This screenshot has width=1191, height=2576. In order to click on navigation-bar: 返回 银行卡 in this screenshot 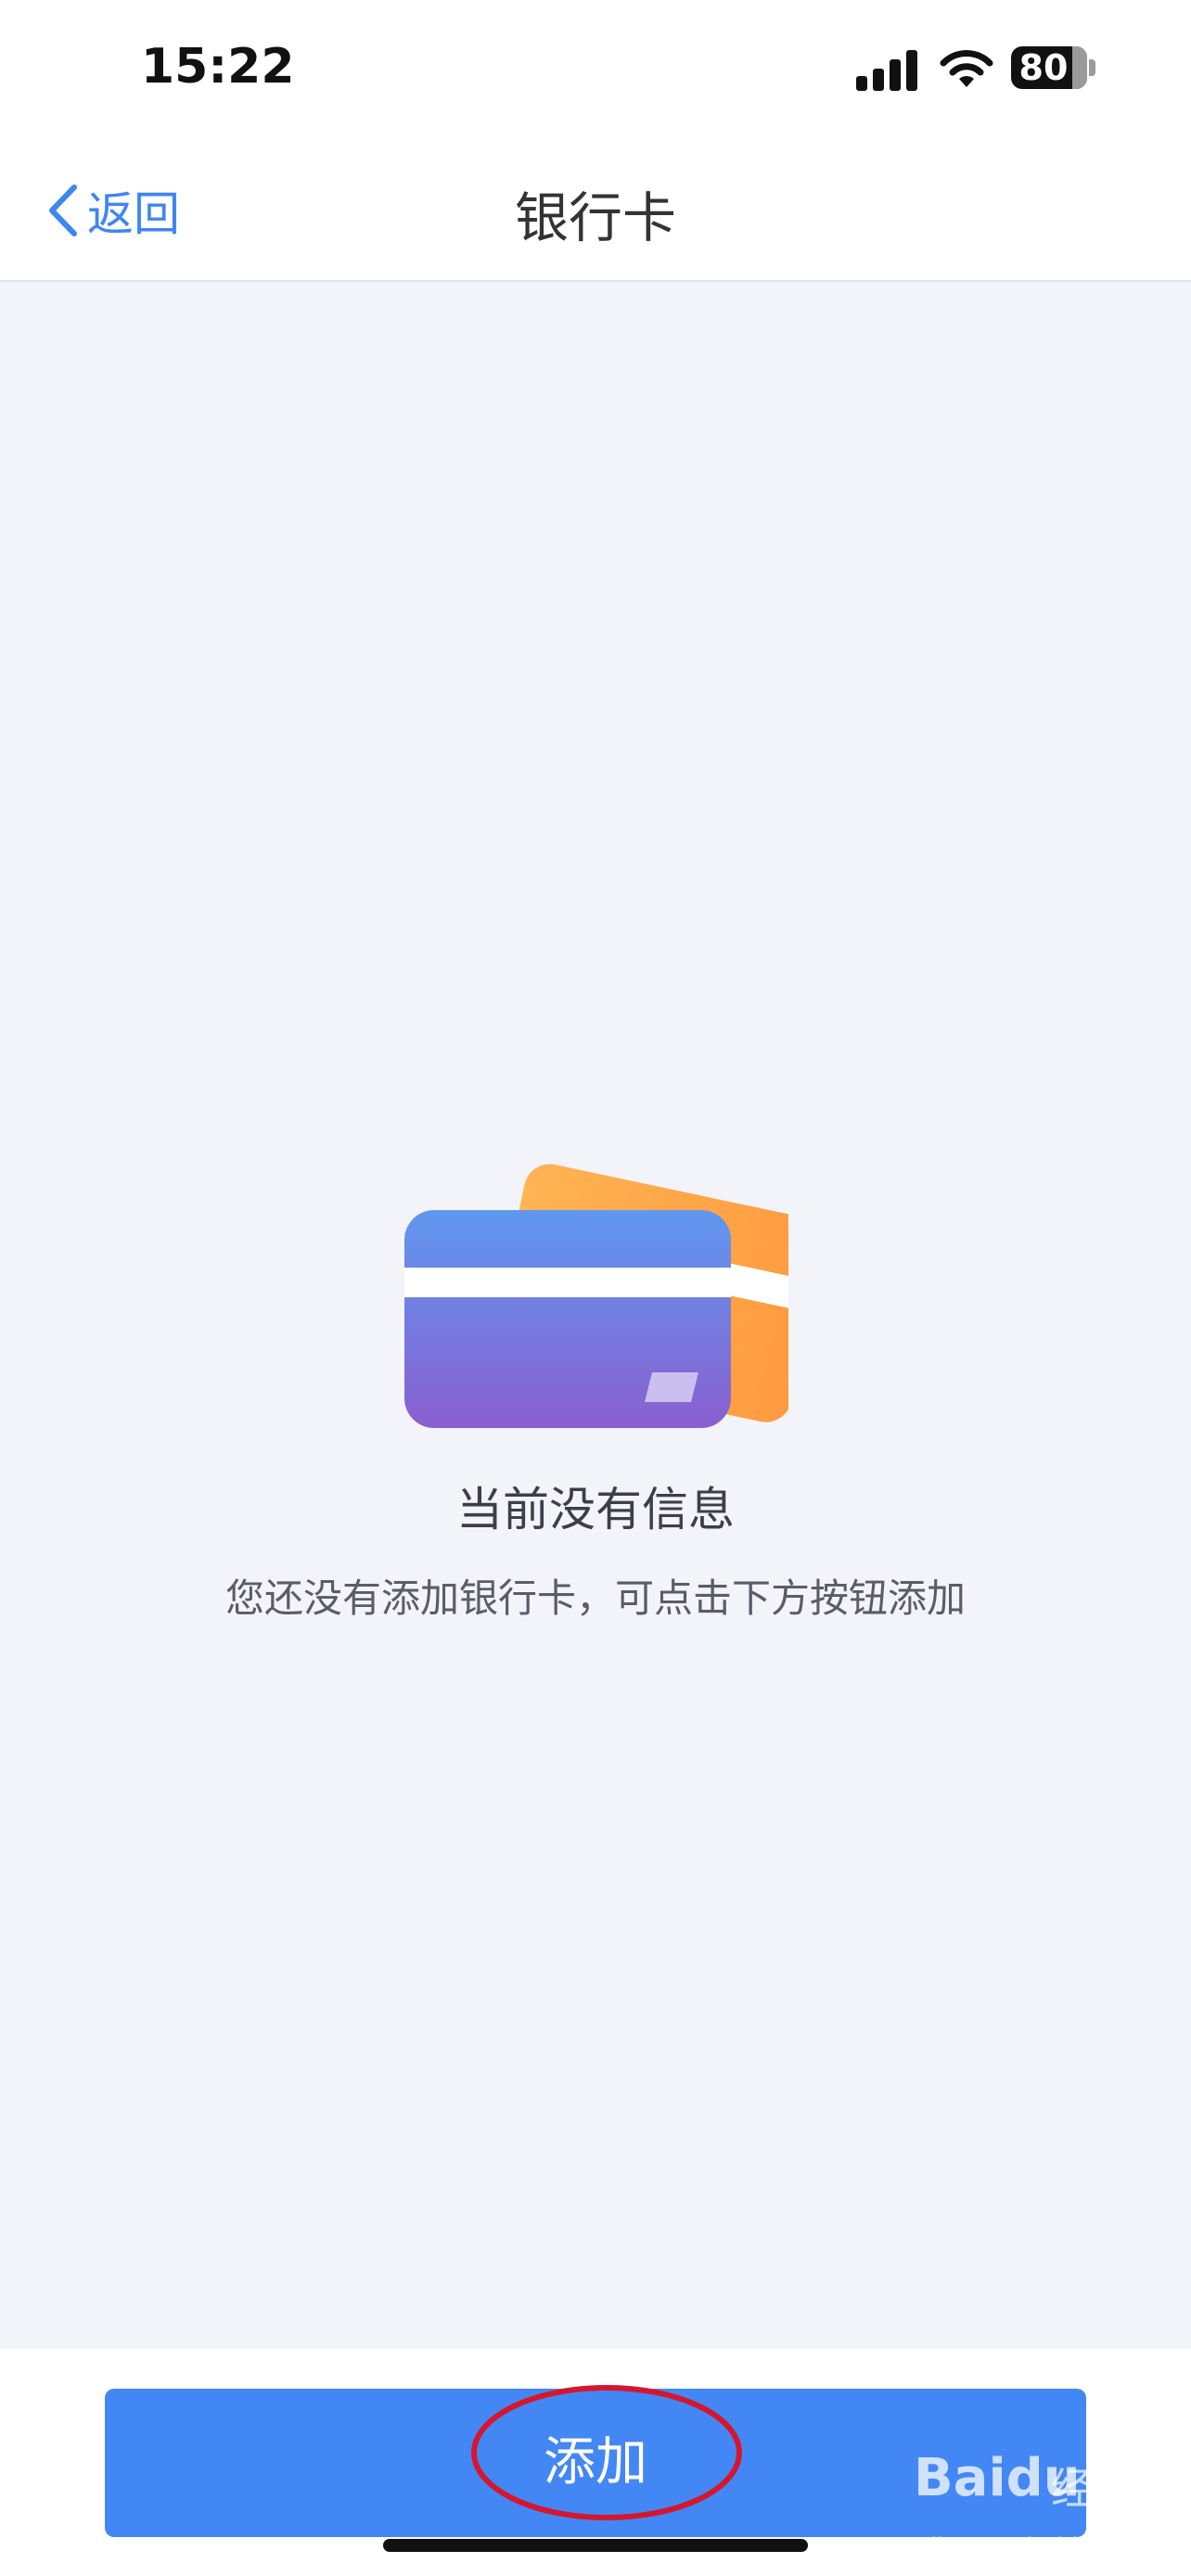, I will do `click(595, 211)`.